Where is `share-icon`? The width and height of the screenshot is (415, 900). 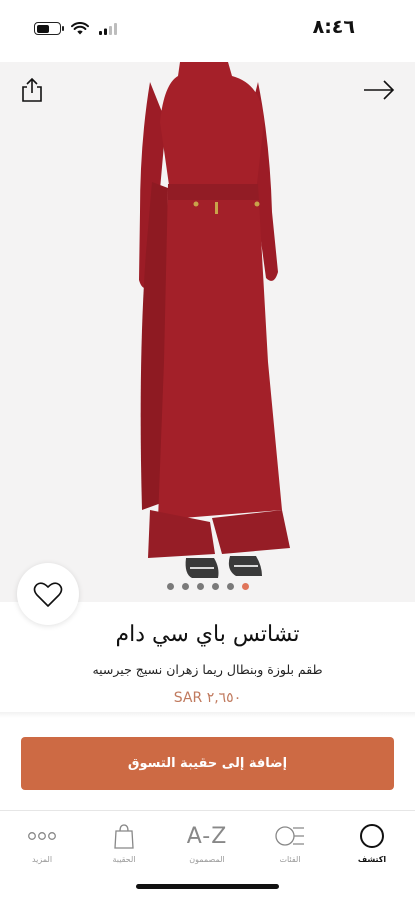 share-icon is located at coordinates (32, 89).